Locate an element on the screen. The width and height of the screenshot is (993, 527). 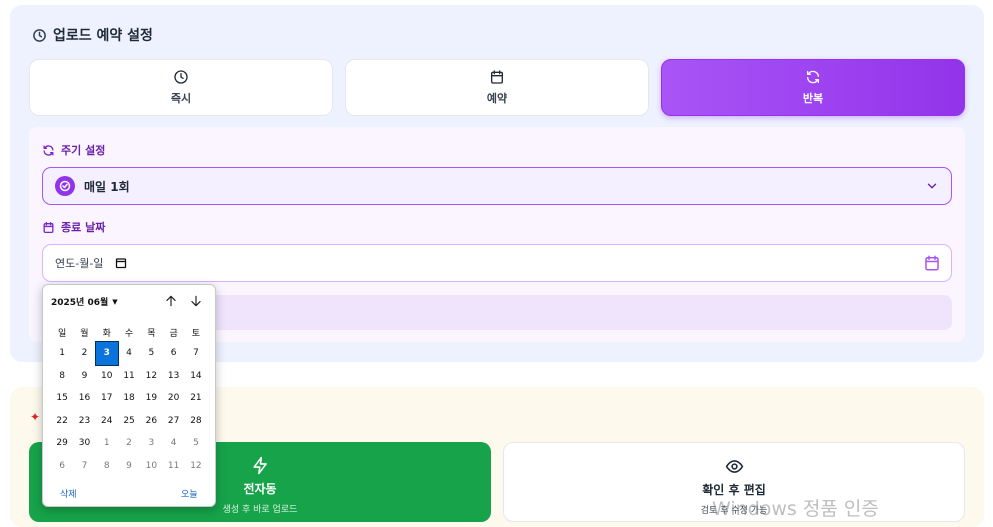
end-date-placeholder: 연도-월-일 is located at coordinates (79, 263).